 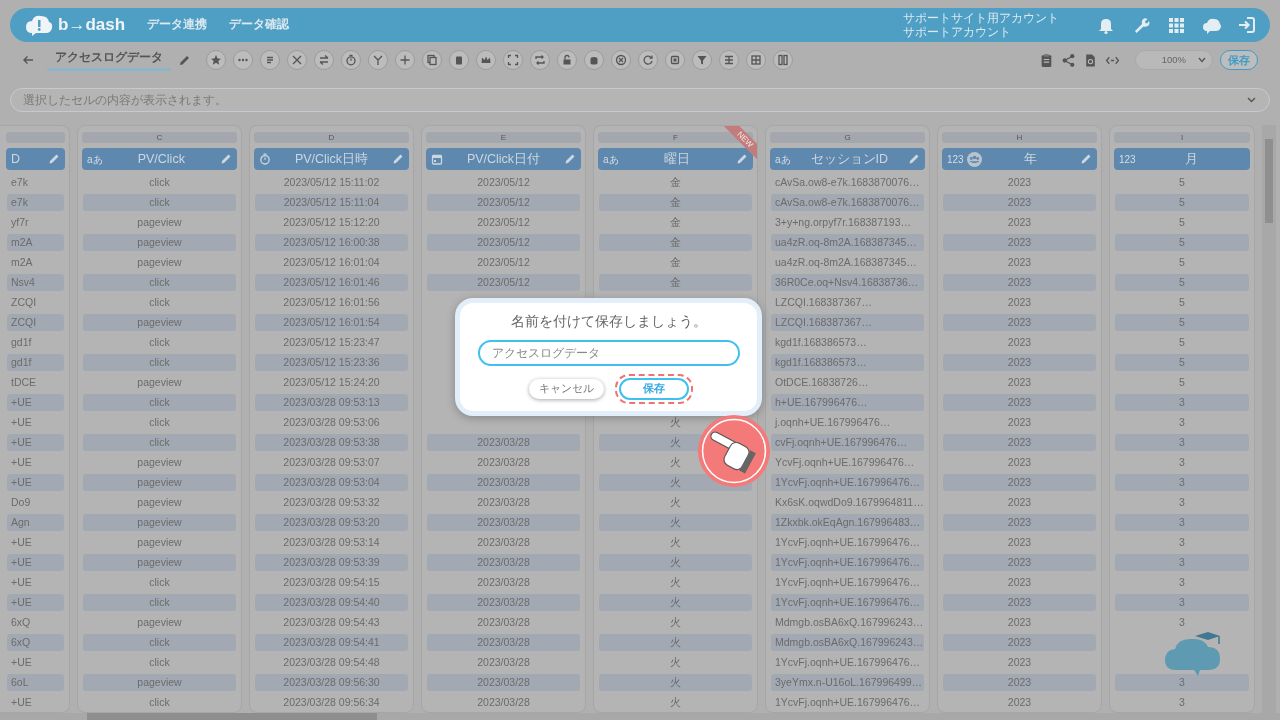 What do you see at coordinates (567, 60) in the screenshot?
I see `lock-button` at bounding box center [567, 60].